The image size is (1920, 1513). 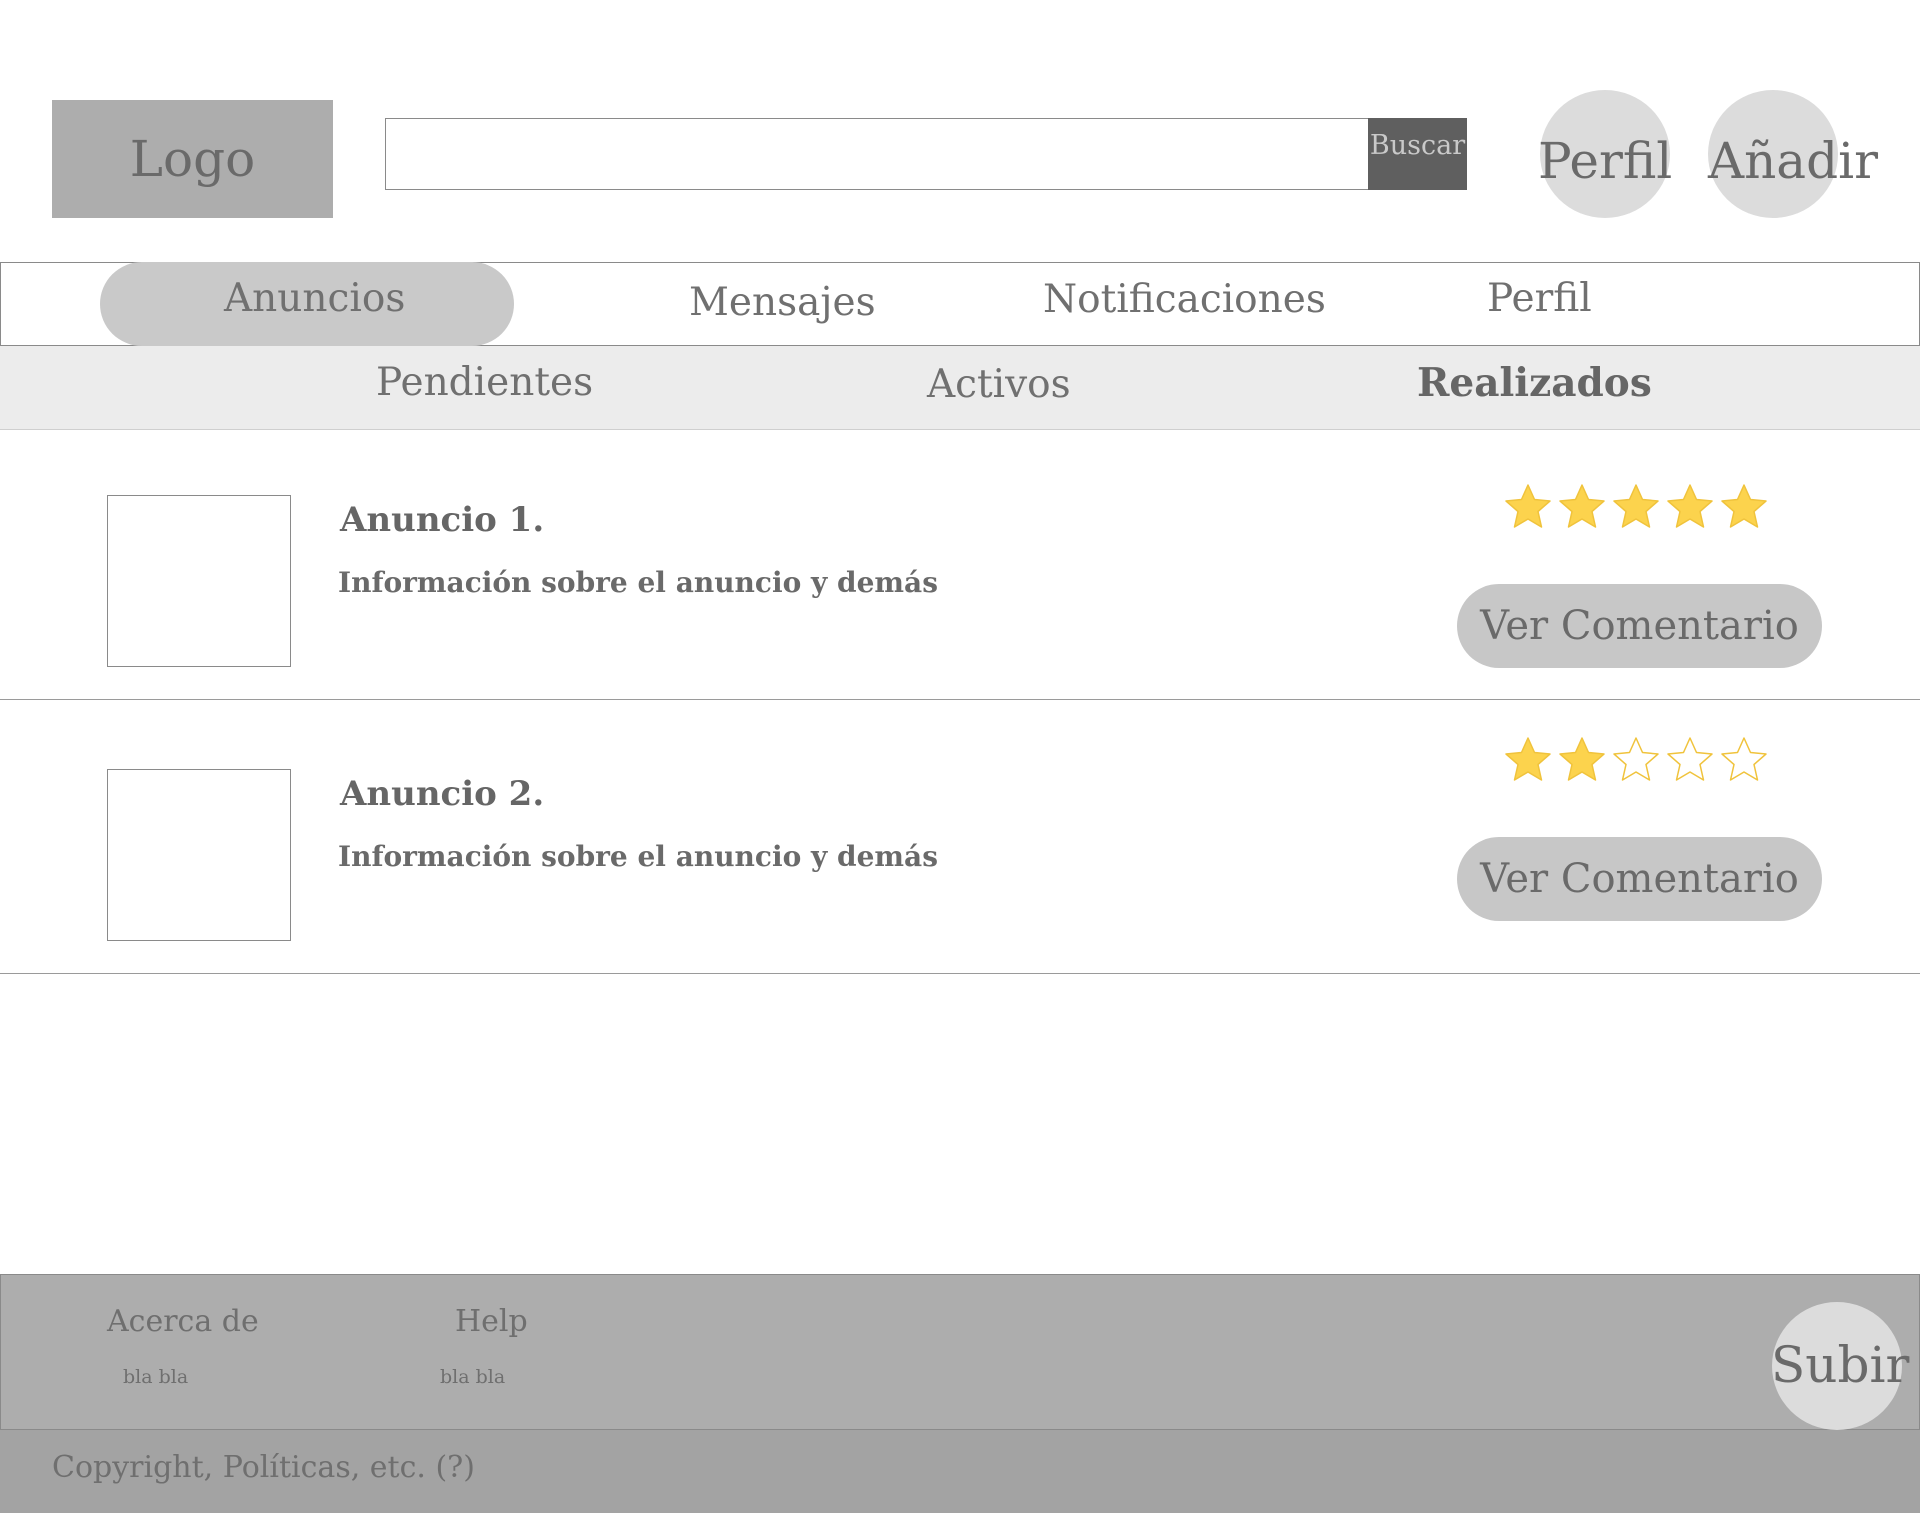 I want to click on footer-about-text: bla bla, so click(x=156, y=1377).